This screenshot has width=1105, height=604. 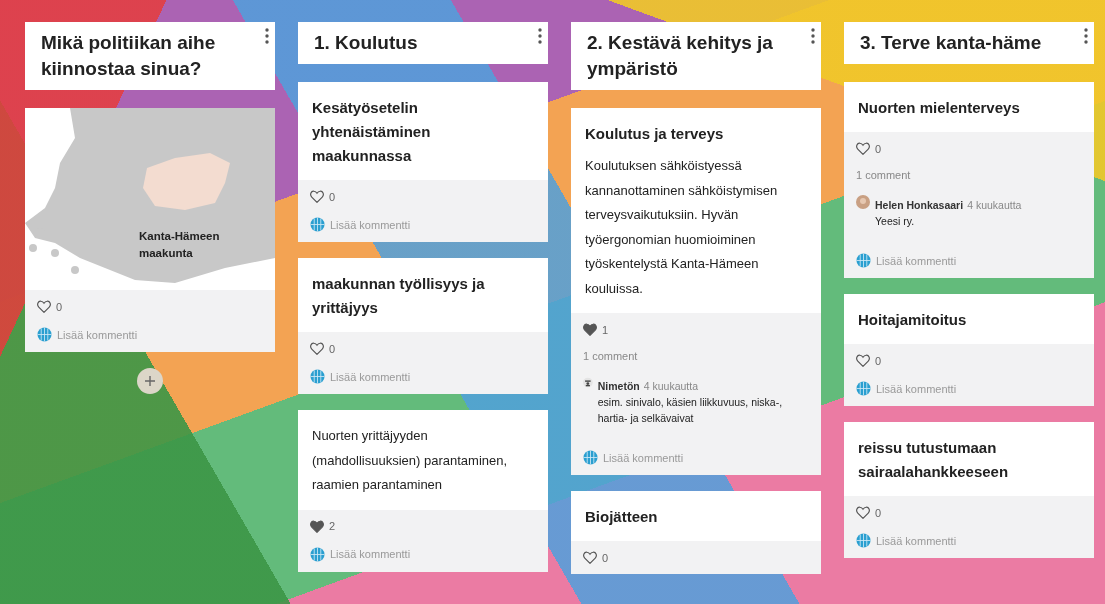 I want to click on anonymous-avatar-icon, so click(x=588, y=382).